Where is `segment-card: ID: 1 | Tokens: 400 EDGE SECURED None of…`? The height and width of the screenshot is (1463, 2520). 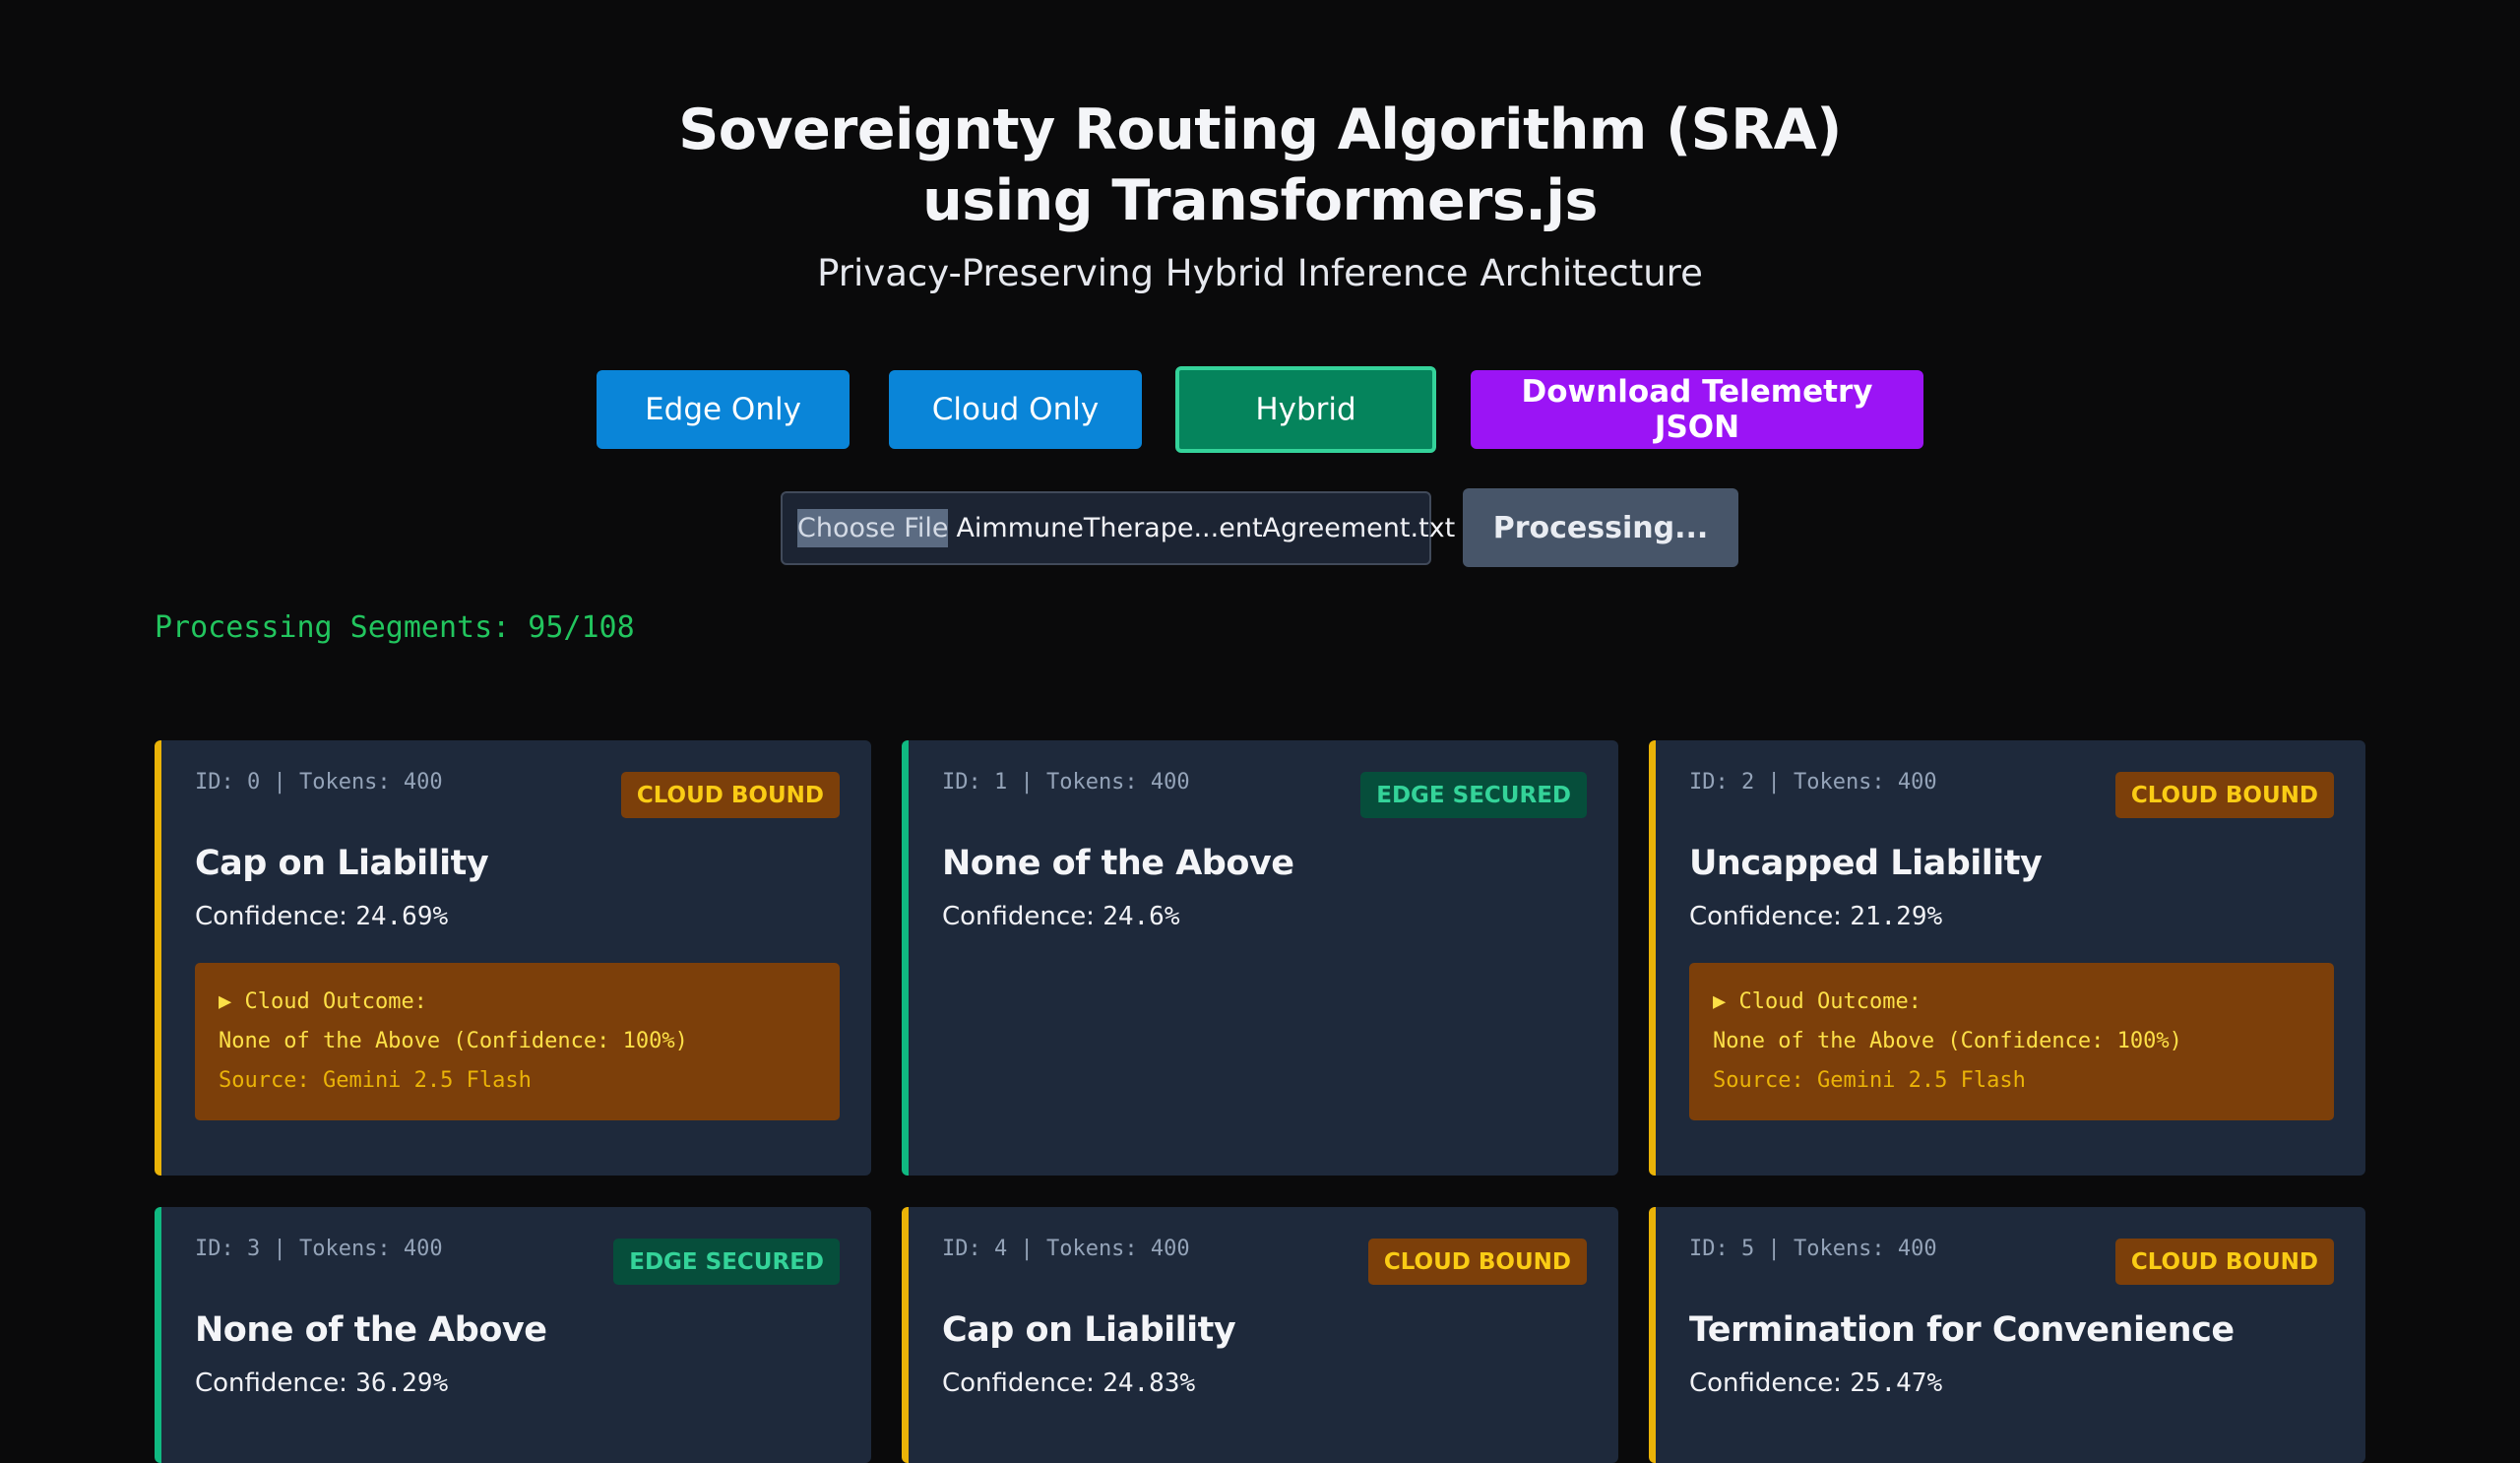 segment-card: ID: 1 | Tokens: 400 EDGE SECURED None of… is located at coordinates (1260, 958).